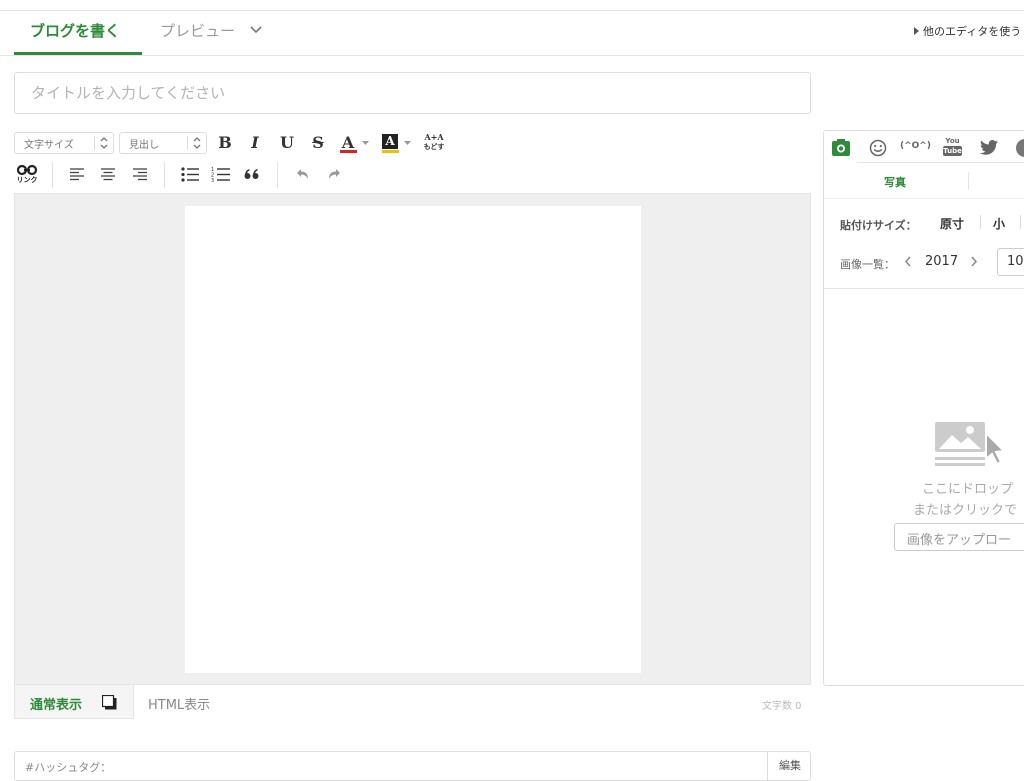  What do you see at coordinates (942, 261) in the screenshot?
I see `year-value: 2017` at bounding box center [942, 261].